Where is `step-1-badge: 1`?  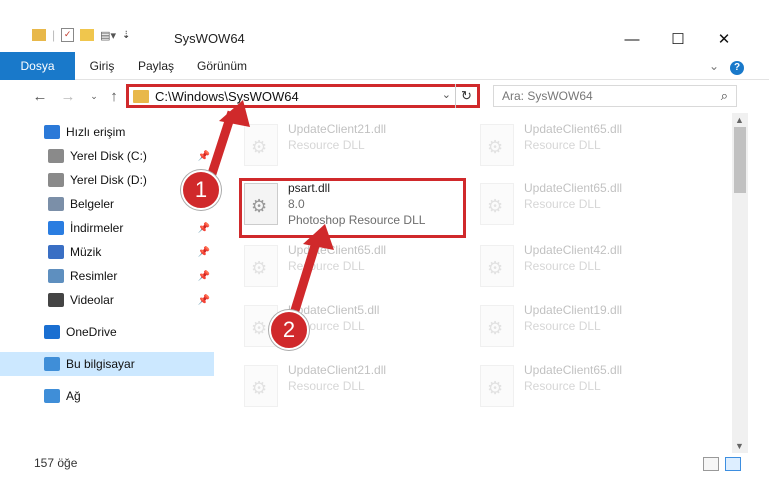 step-1-badge: 1 is located at coordinates (201, 190).